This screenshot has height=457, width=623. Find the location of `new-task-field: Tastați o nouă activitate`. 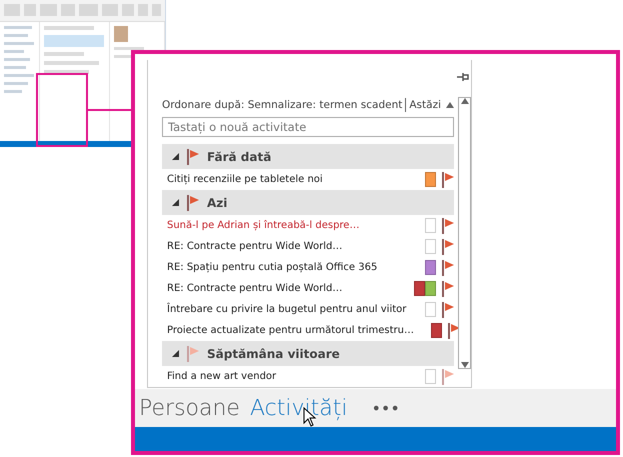

new-task-field: Tastați o nouă activitate is located at coordinates (308, 127).